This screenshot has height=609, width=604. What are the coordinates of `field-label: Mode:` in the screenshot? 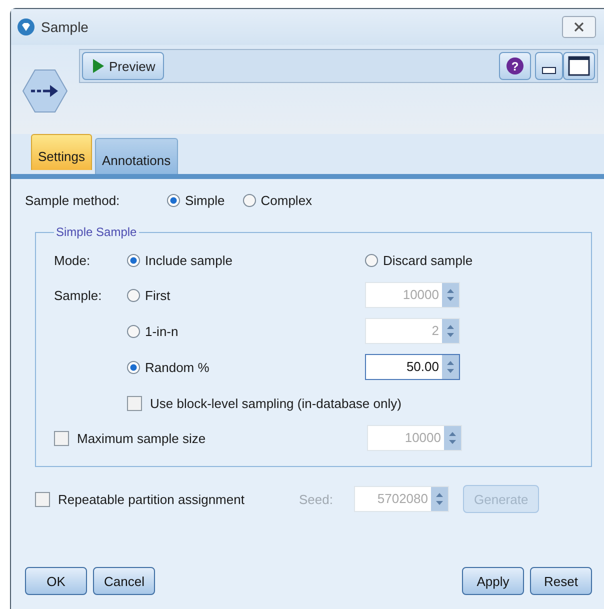 It's located at (73, 260).